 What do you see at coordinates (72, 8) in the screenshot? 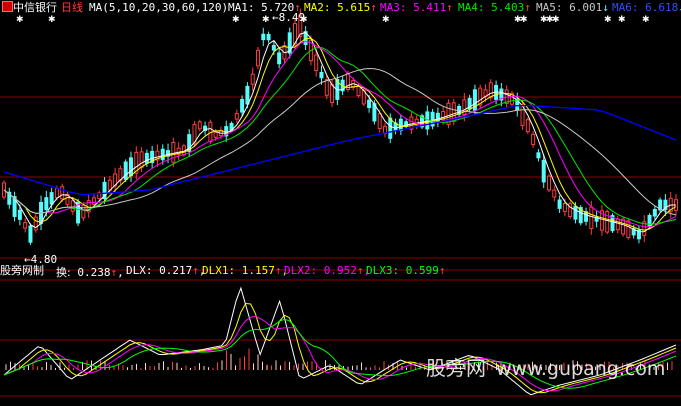
I see `chart-period: 日线` at bounding box center [72, 8].